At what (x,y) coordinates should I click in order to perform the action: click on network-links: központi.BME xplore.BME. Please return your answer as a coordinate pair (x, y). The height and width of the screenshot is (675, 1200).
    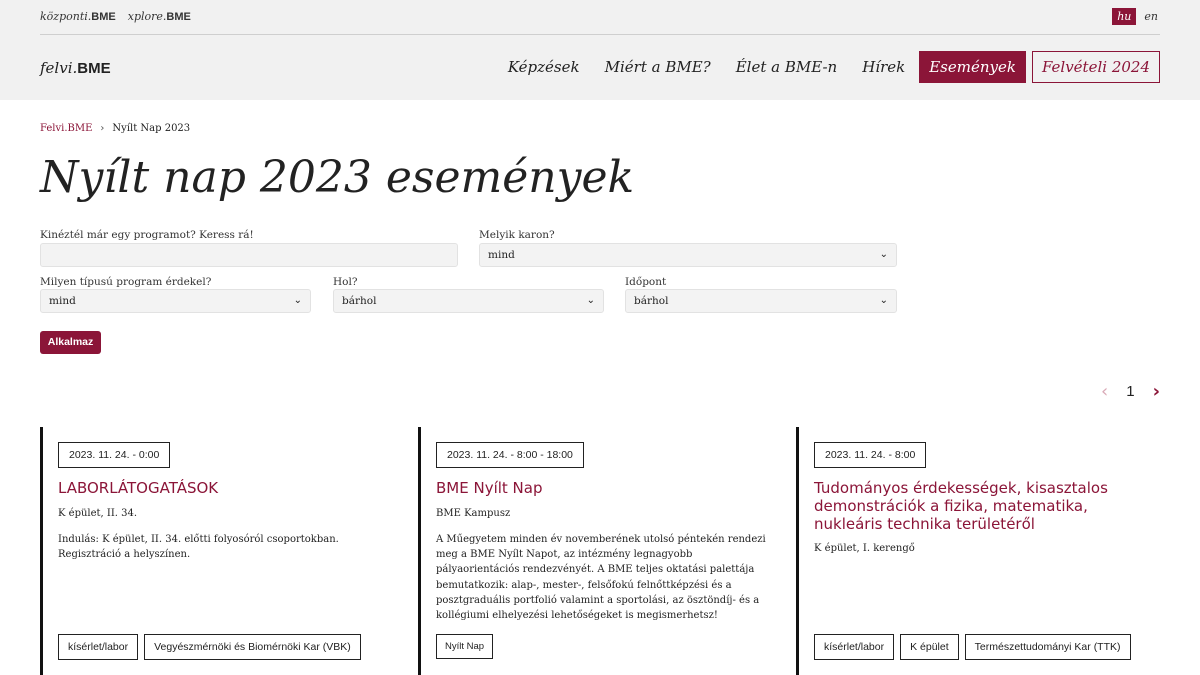
    Looking at the image, I should click on (115, 16).